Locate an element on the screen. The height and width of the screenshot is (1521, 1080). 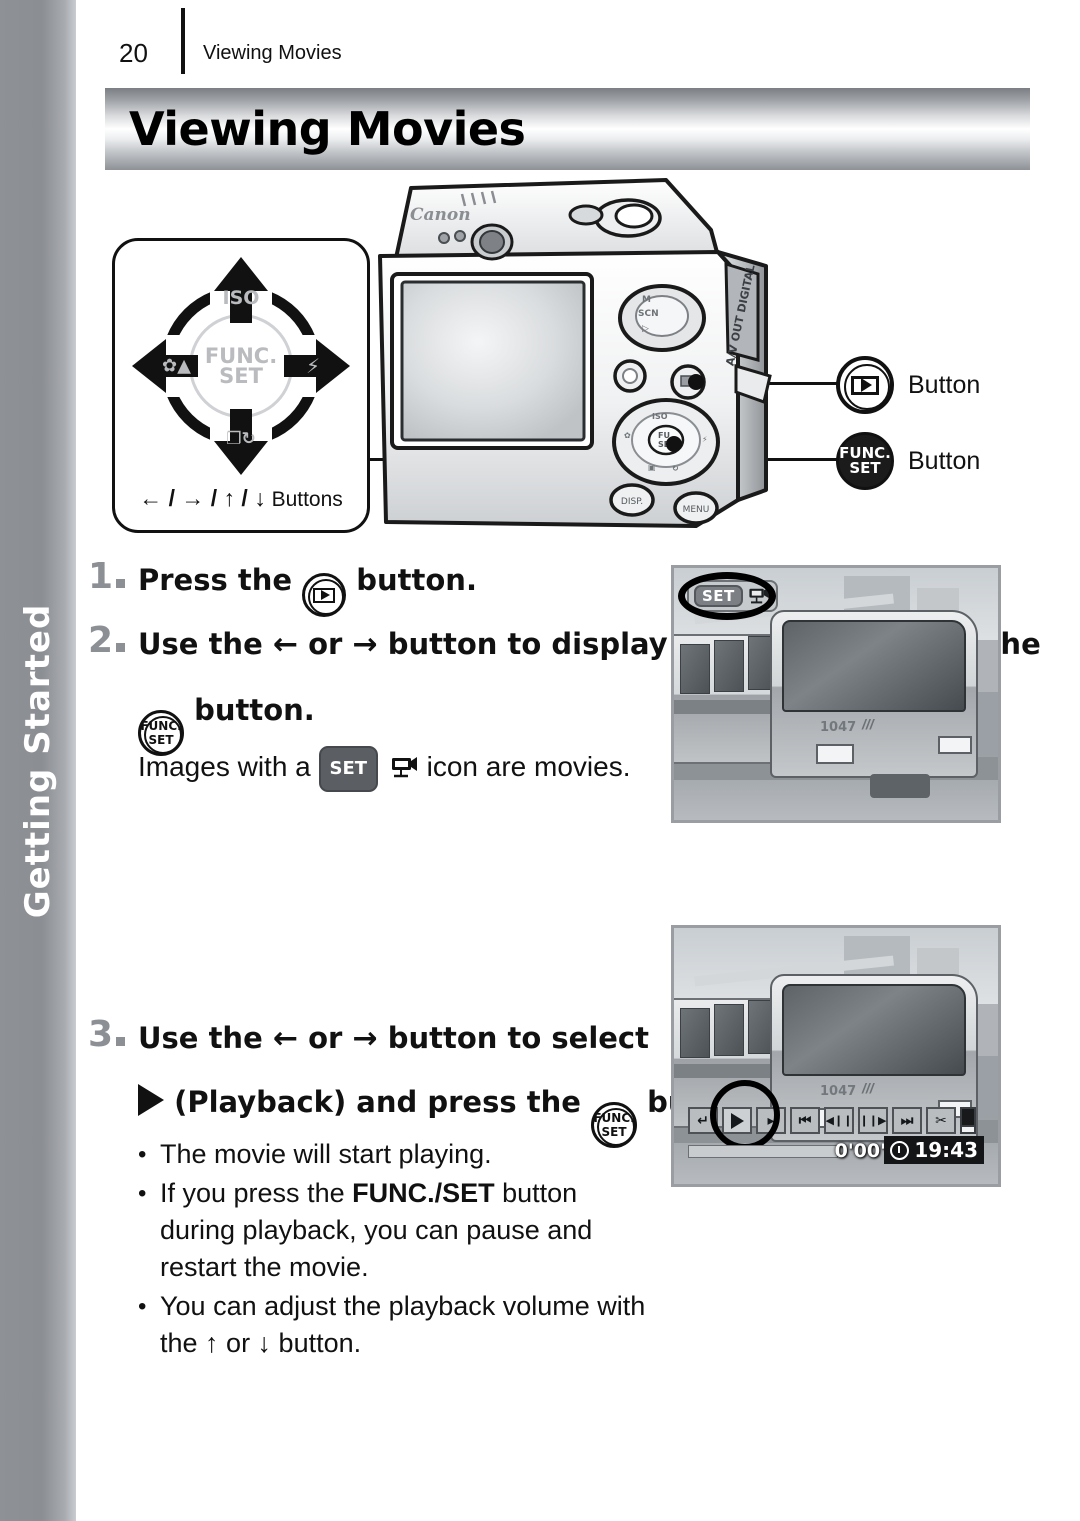
left-arrow-icon is located at coordinates (149, 366).